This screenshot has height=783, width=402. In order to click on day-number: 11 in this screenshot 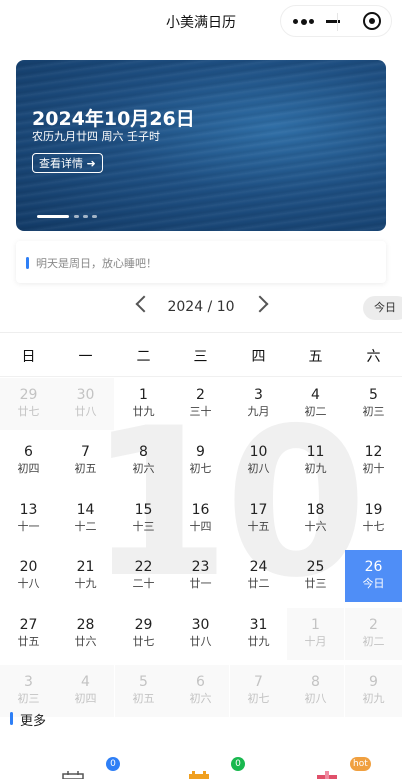, I will do `click(315, 452)`.